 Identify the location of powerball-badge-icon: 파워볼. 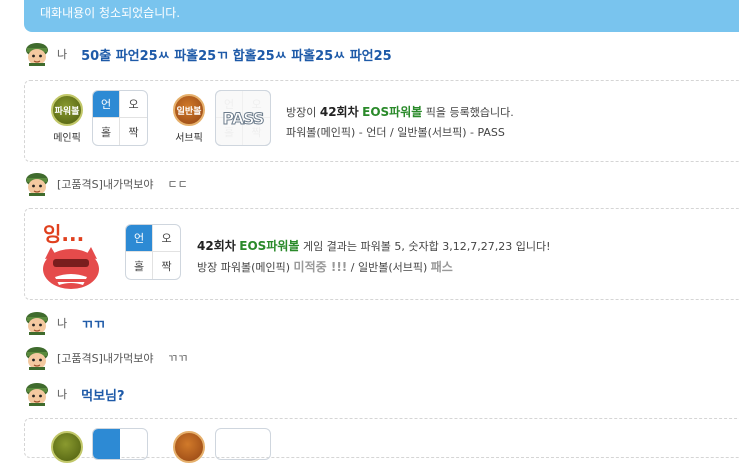
(67, 110).